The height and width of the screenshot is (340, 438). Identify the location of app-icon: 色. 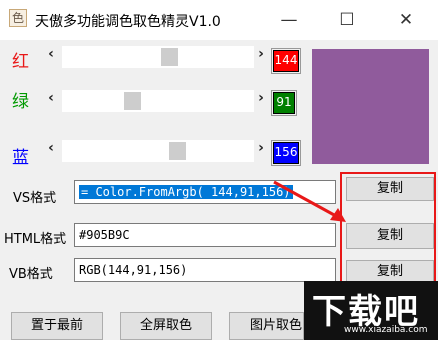
(18, 18).